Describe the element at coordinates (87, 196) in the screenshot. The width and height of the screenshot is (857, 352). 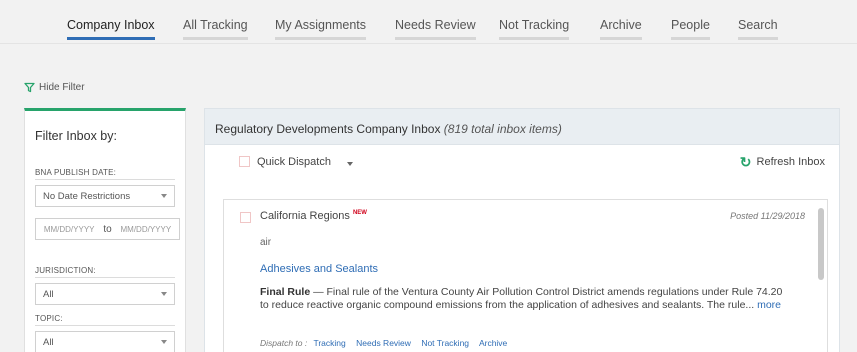
I see `date-restriction-value: No Date Restrictions` at that location.